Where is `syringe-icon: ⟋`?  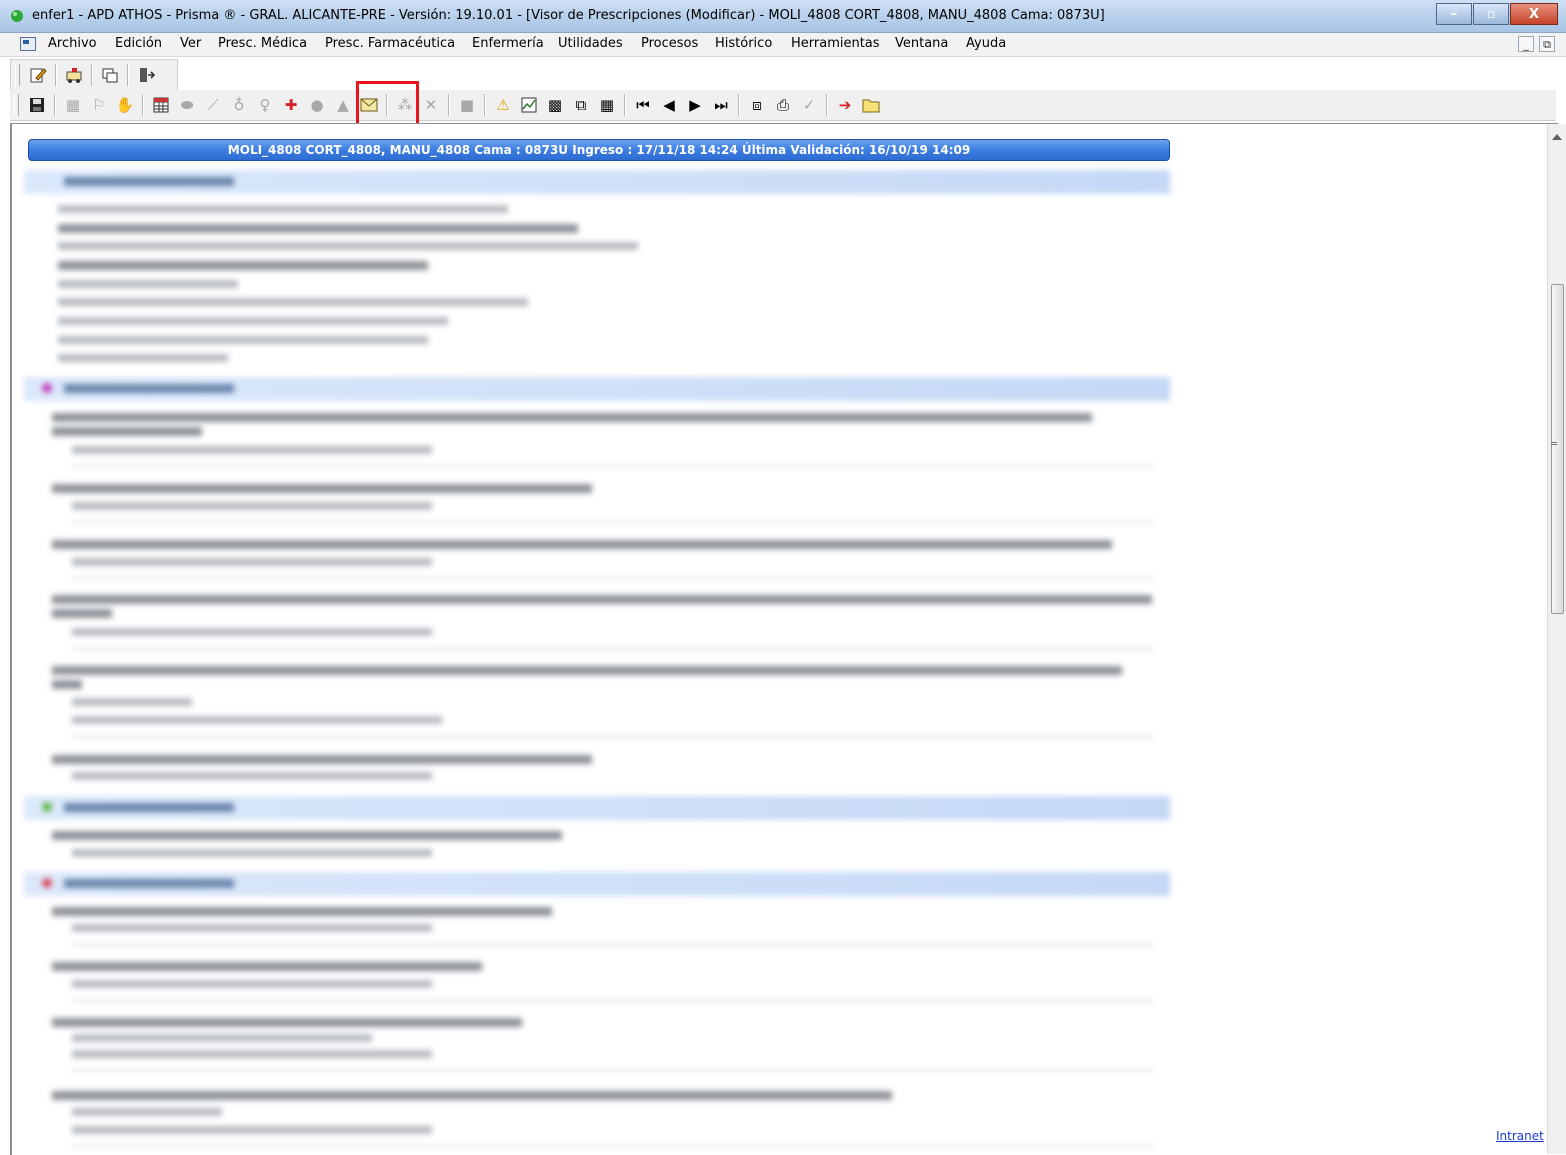
syringe-icon: ⟋ is located at coordinates (213, 105).